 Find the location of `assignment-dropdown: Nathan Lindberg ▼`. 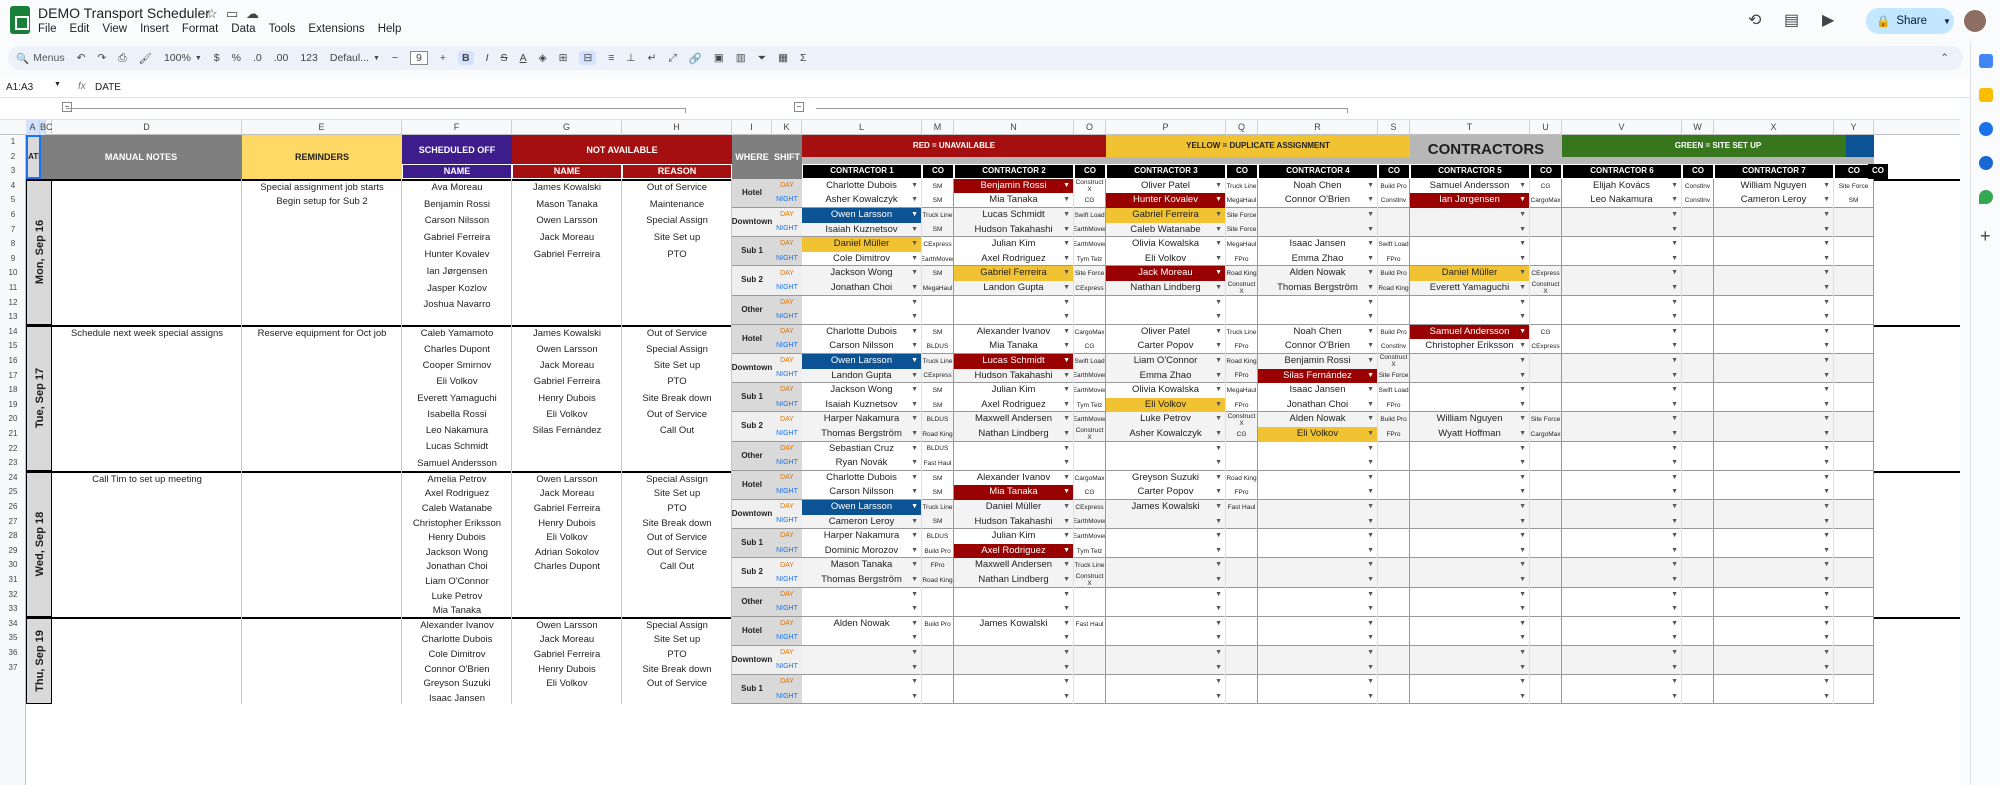

assignment-dropdown: Nathan Lindberg ▼ is located at coordinates (1014, 580).